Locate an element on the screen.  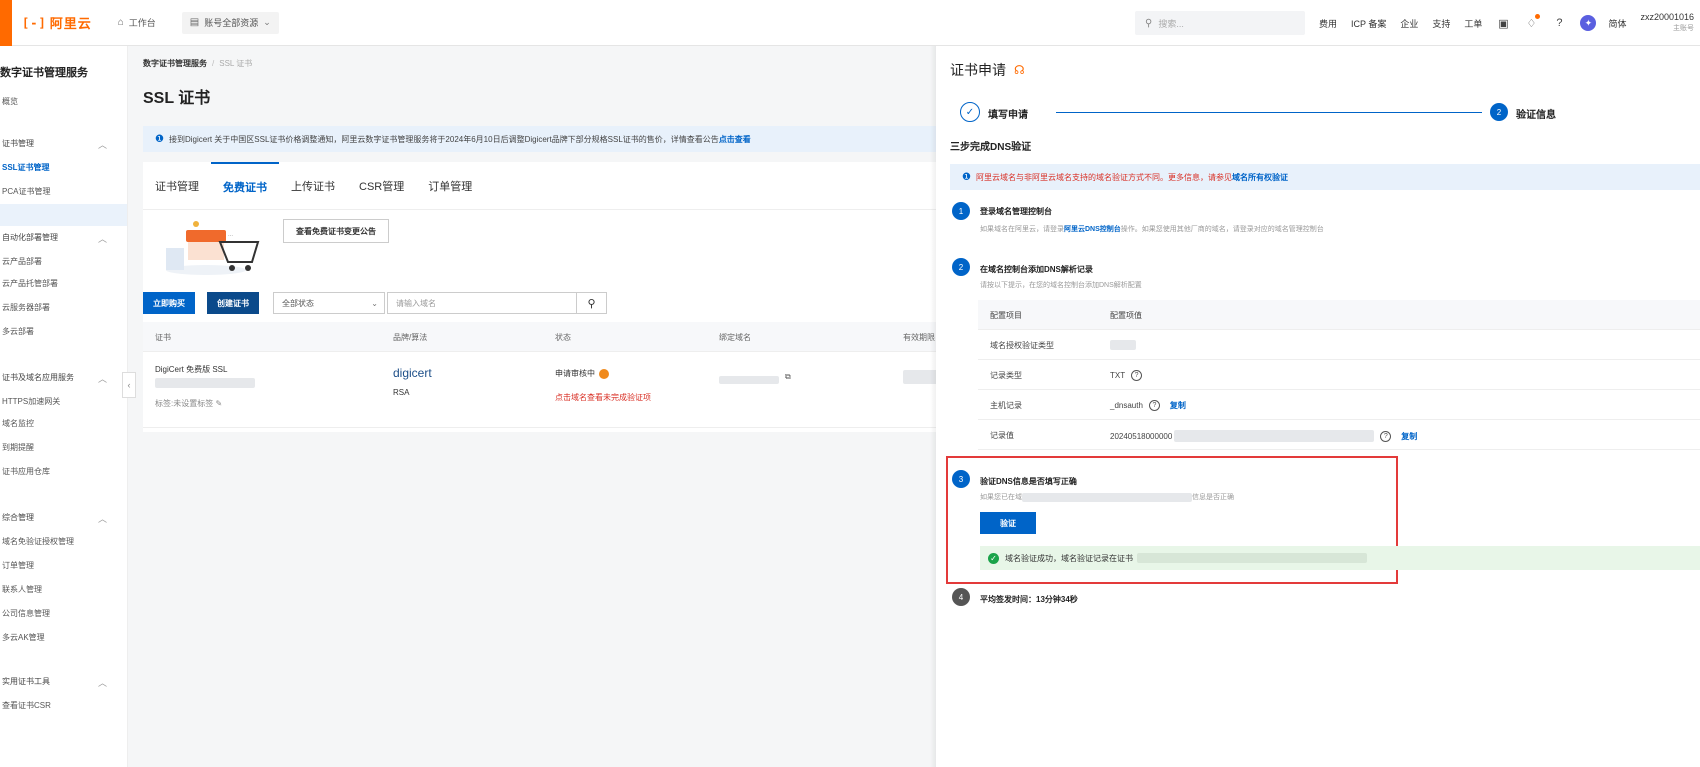
host-record-value: _dnsauth is located at coordinates (1126, 405).